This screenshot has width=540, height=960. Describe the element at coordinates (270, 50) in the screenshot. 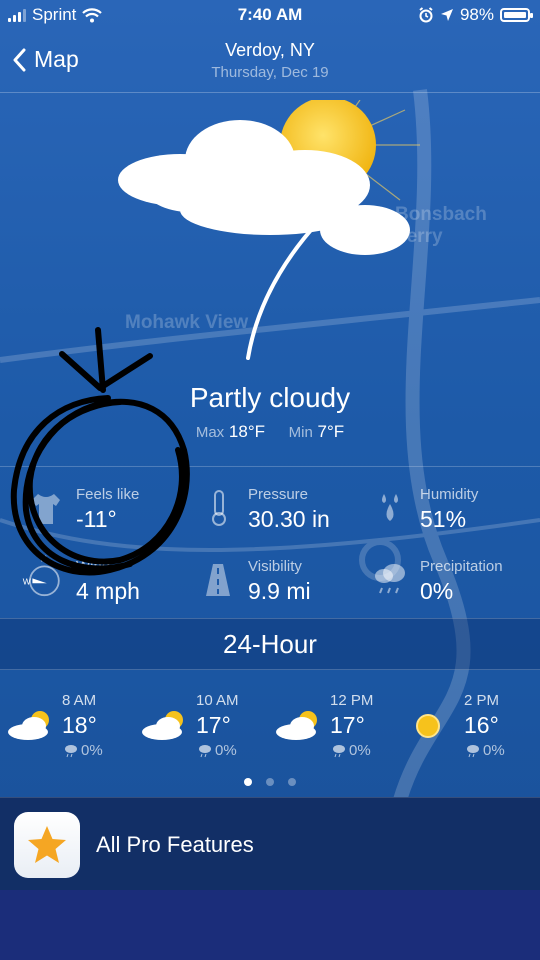

I see `city-name: Verdoy, NY` at that location.